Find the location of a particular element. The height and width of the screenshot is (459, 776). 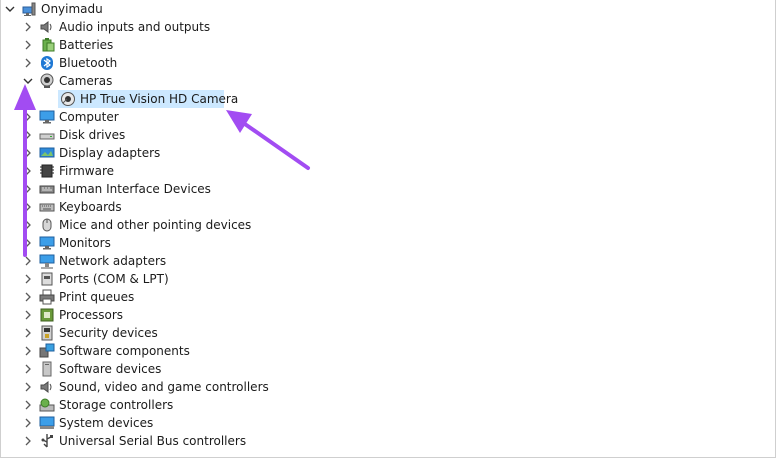

tree-category-label: Software devices is located at coordinates (110, 369).